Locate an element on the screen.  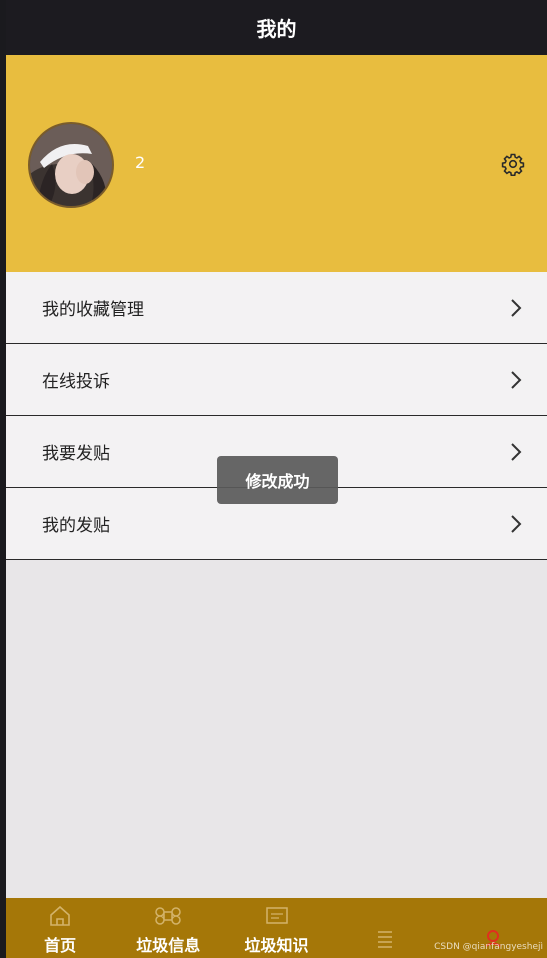
avatar-image is located at coordinates (71, 165).